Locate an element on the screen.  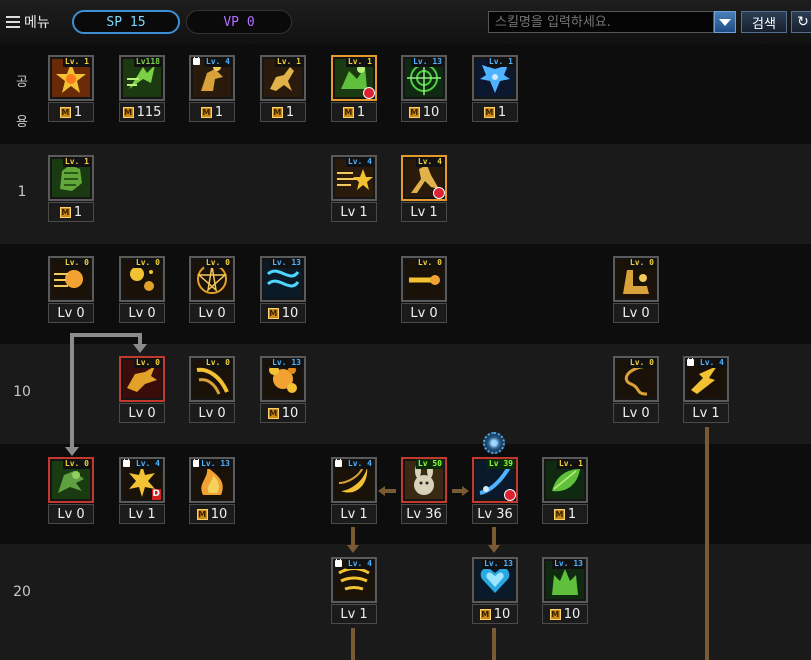
skill-slot: Lv. 4 D Lv 1 is located at coordinates (142, 490).